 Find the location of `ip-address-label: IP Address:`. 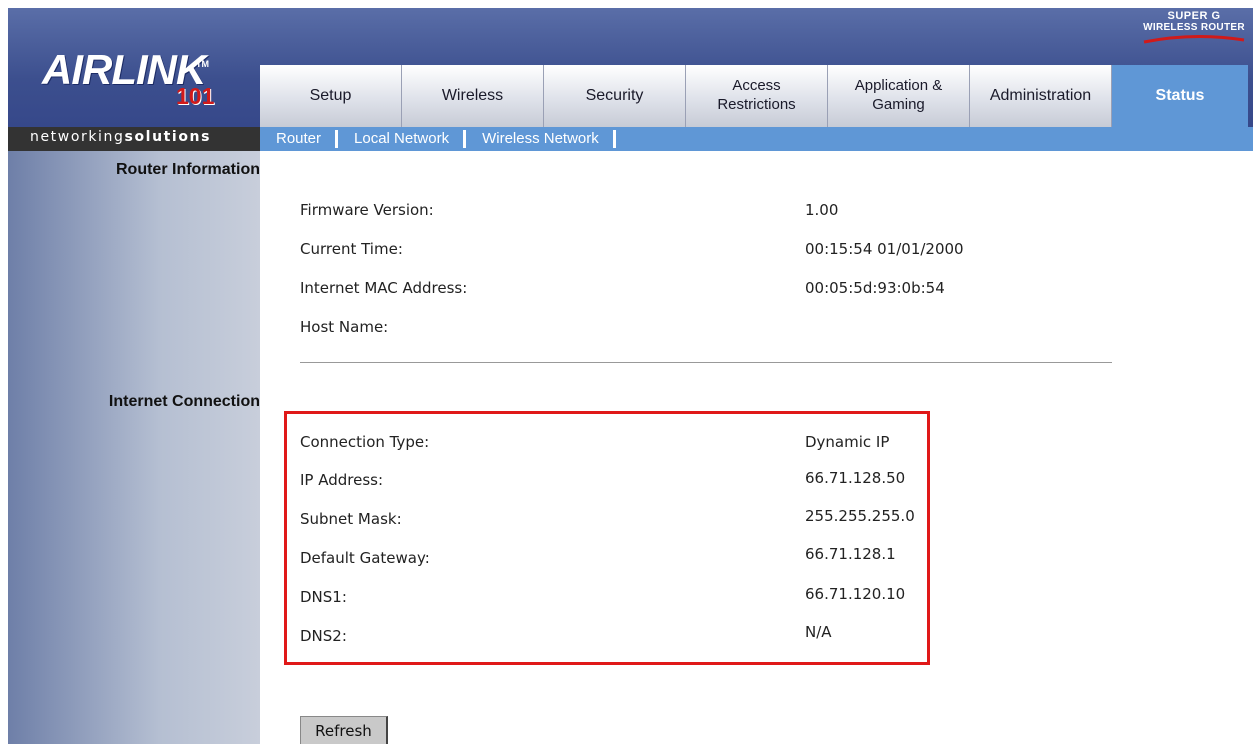

ip-address-label: IP Address: is located at coordinates (342, 480).